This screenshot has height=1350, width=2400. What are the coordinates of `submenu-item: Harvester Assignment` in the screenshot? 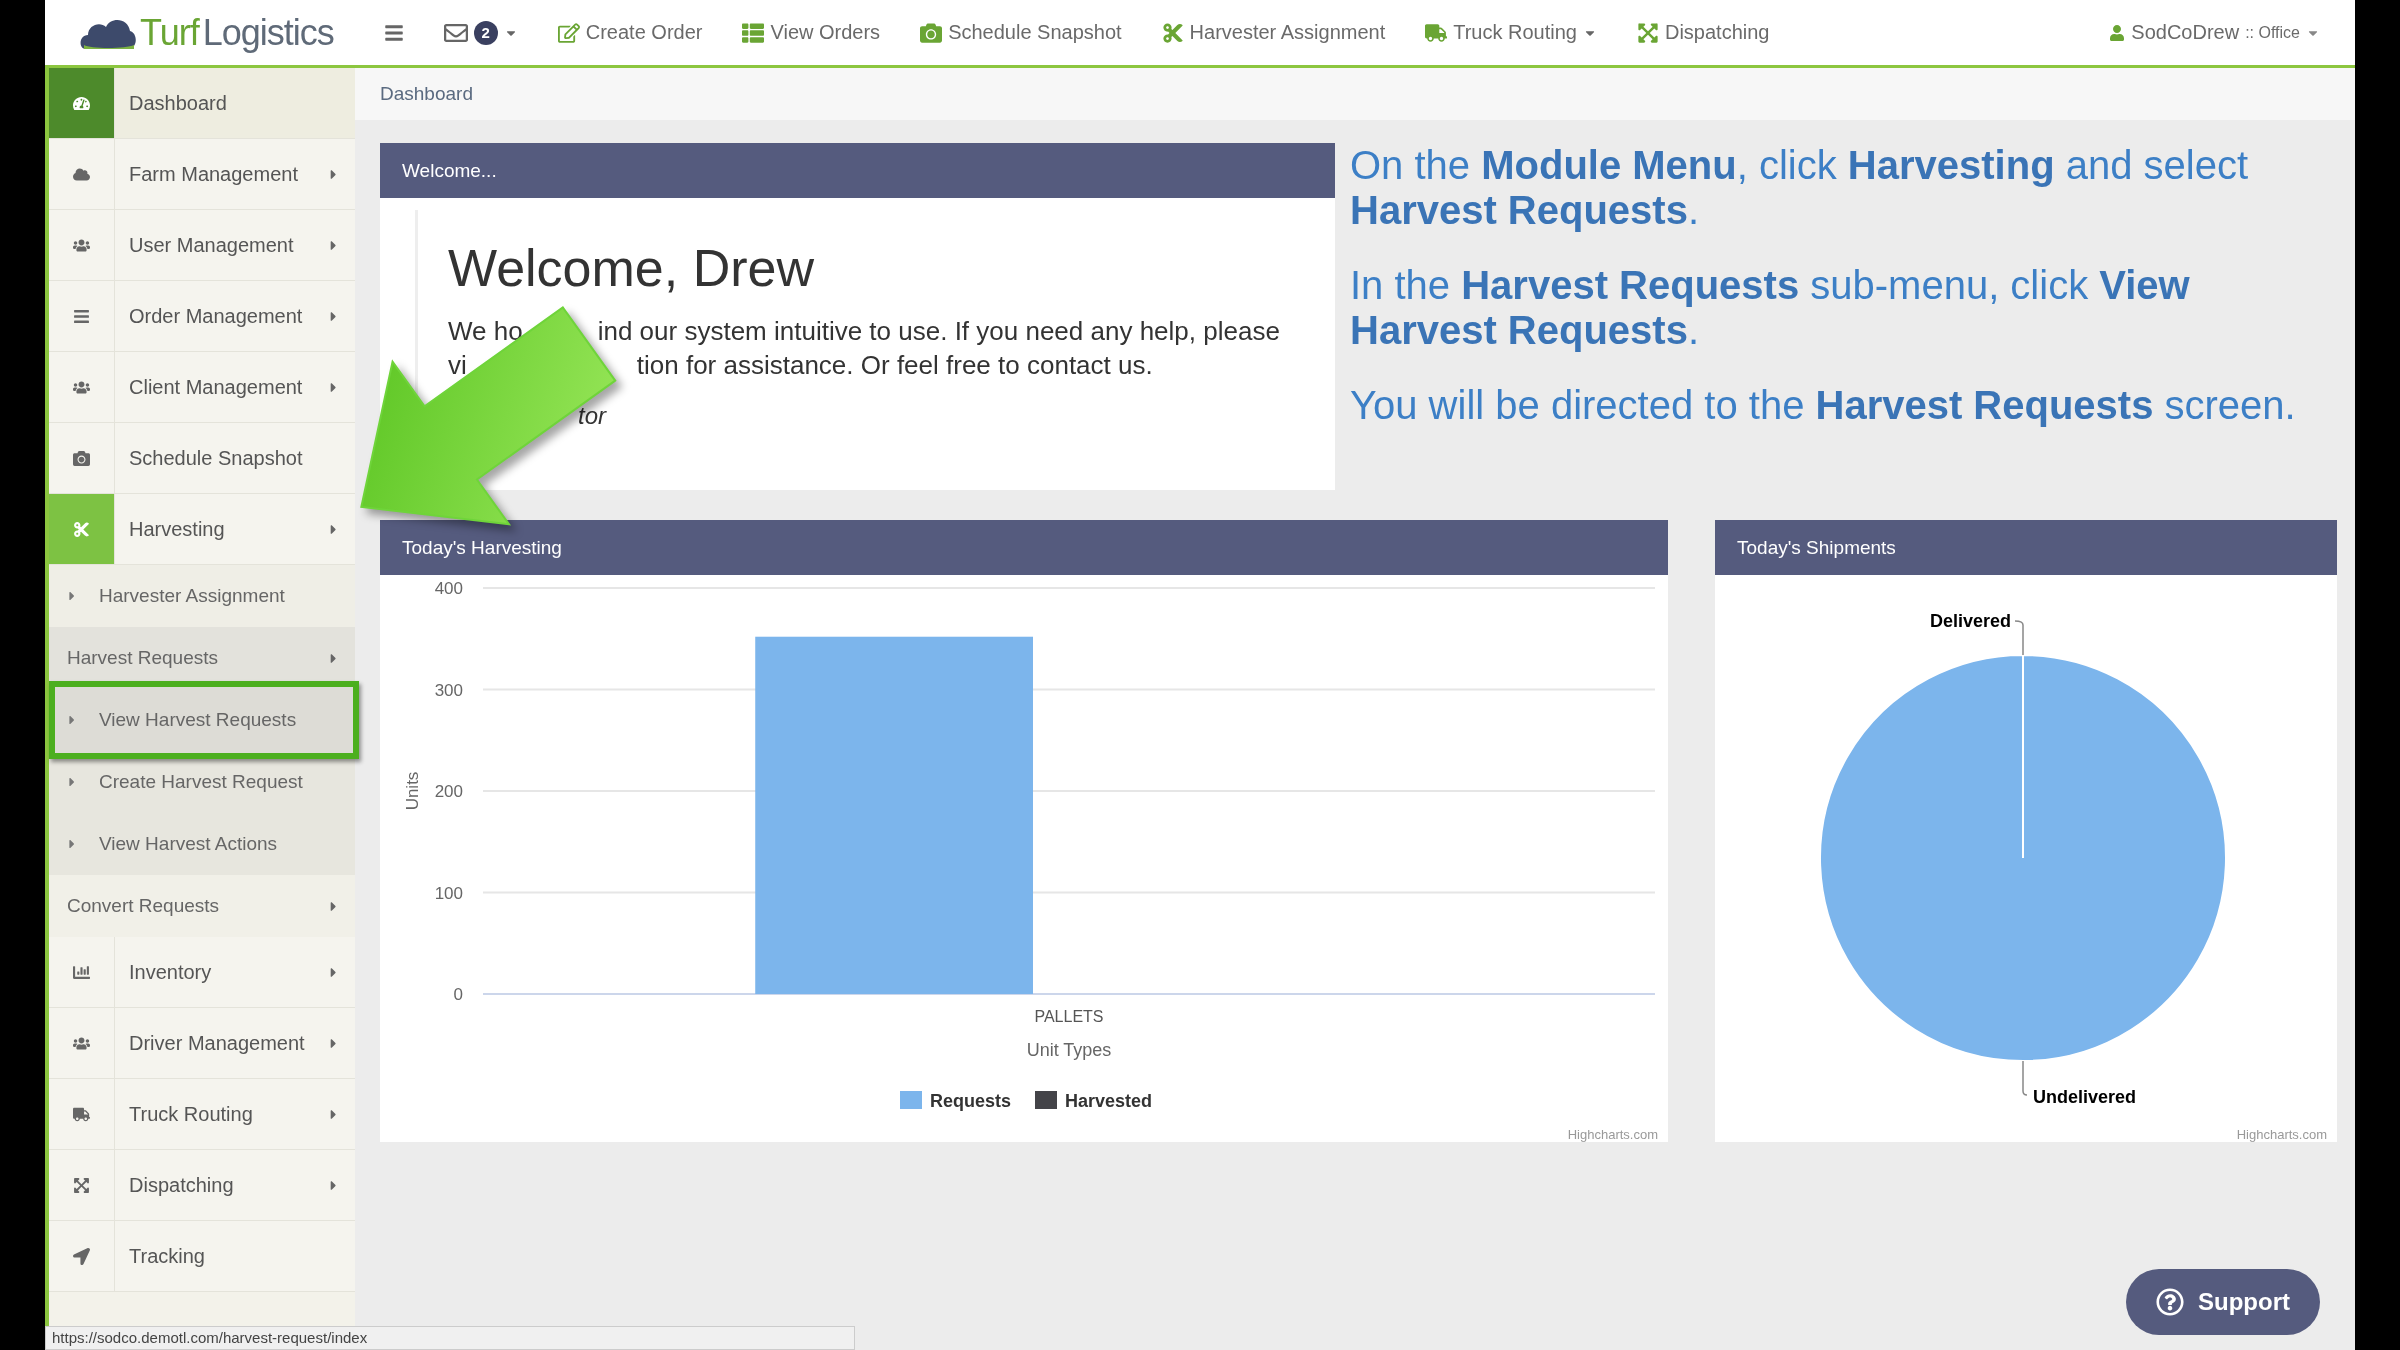 It's located at (202, 596).